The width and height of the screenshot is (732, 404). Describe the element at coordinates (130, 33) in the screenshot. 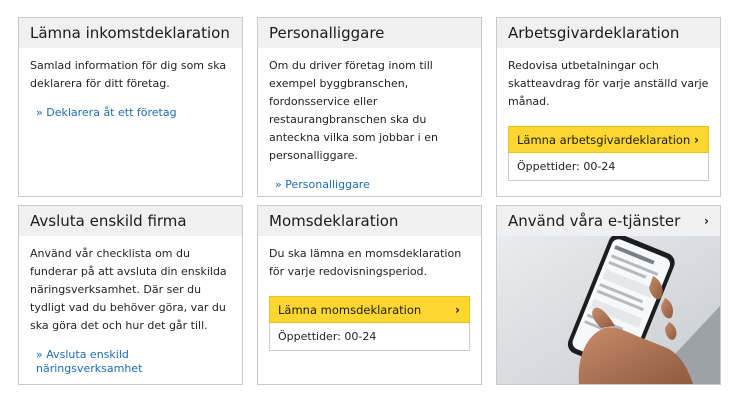

I see `card-title: Lämna inkomstdeklaration` at that location.